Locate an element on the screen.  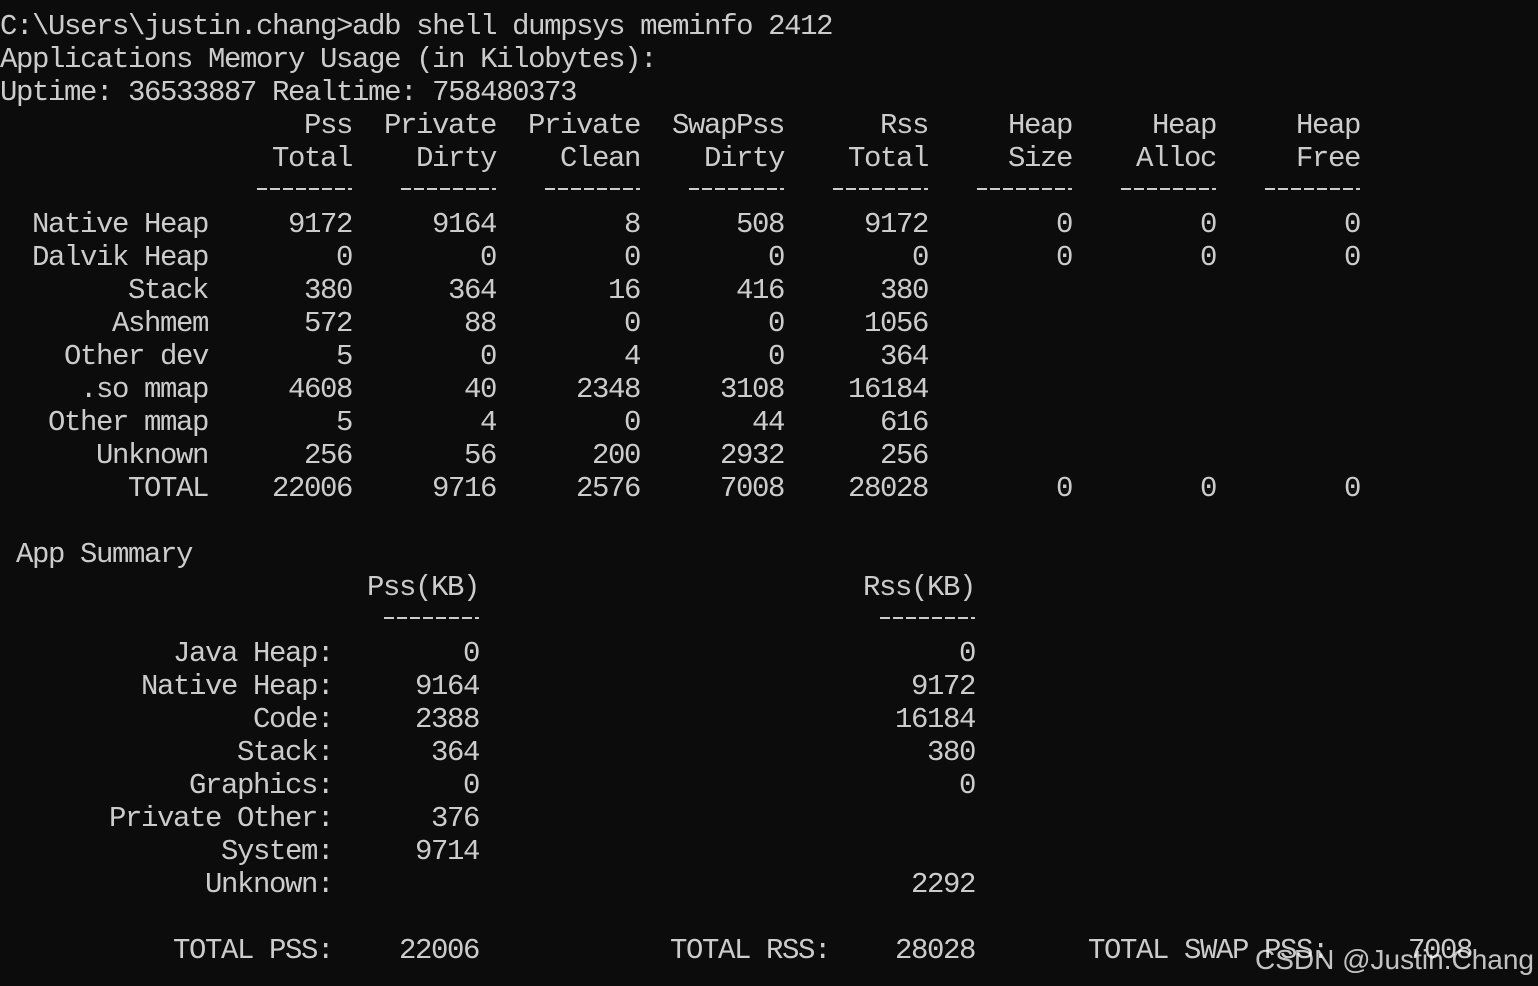
app-summary-row: Private Other: 376 is located at coordinates (769, 818).